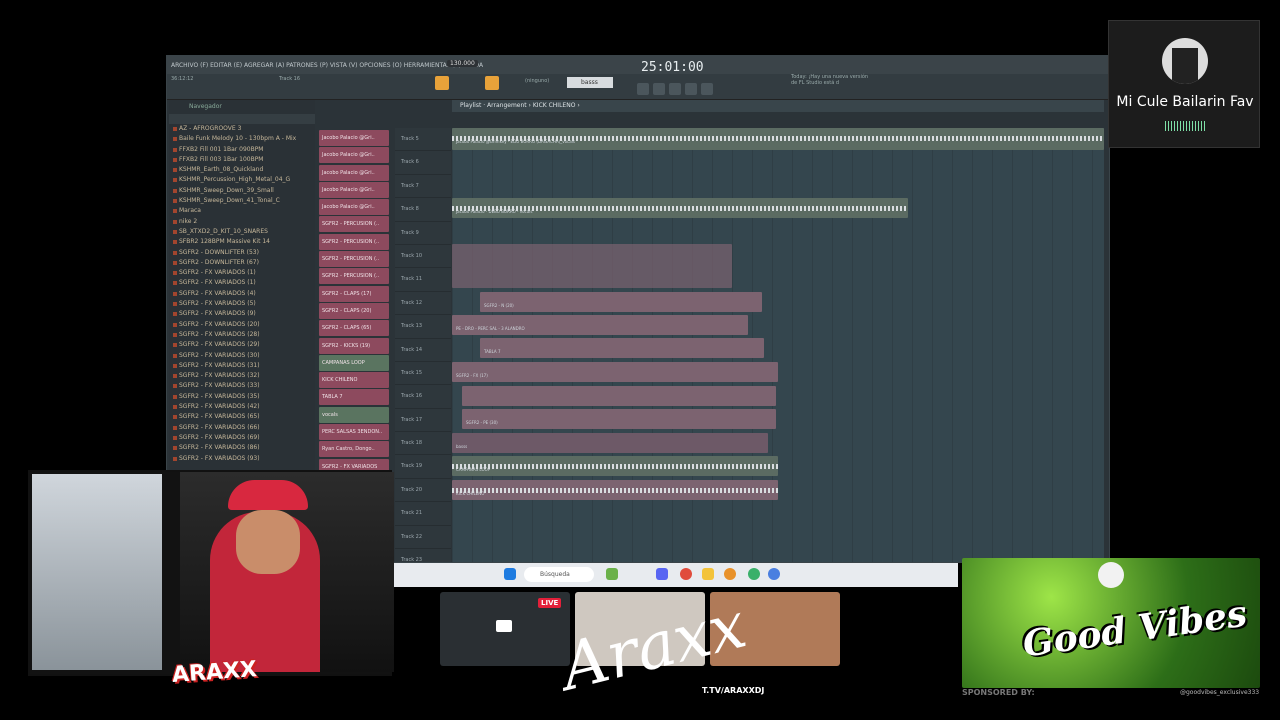 This screenshot has width=1280, height=720. What do you see at coordinates (423, 210) in the screenshot?
I see `track-header: Track 8` at bounding box center [423, 210].